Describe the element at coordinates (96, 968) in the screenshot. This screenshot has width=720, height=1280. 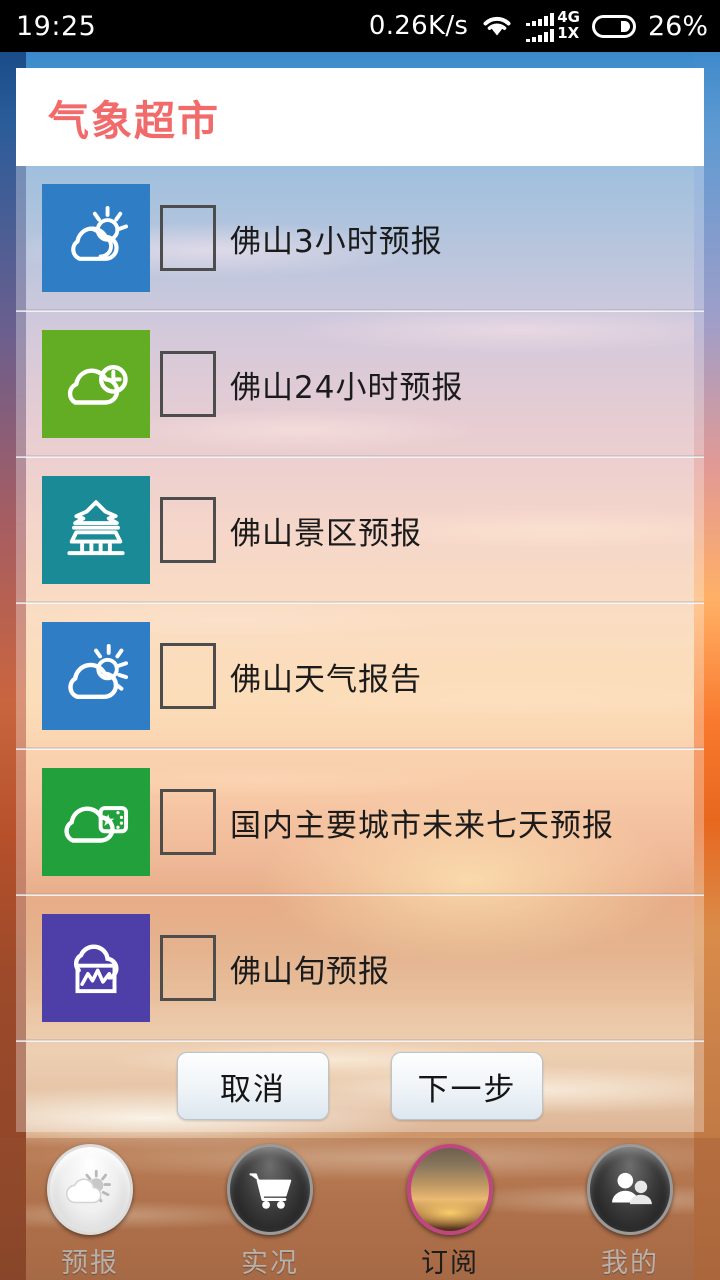
I see `cloud-chart-icon` at that location.